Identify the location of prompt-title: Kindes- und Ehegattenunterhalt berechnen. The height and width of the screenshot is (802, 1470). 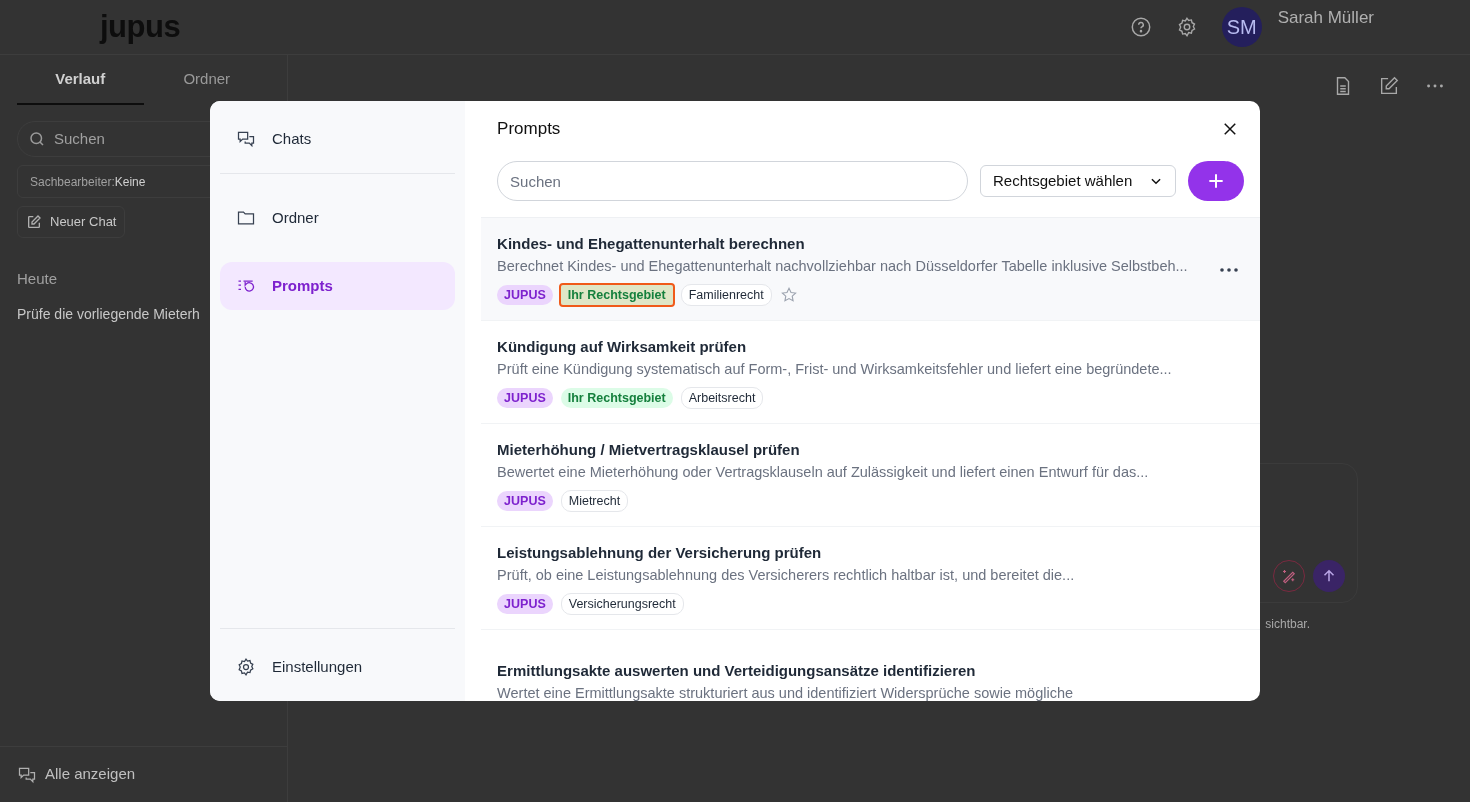
(651, 243).